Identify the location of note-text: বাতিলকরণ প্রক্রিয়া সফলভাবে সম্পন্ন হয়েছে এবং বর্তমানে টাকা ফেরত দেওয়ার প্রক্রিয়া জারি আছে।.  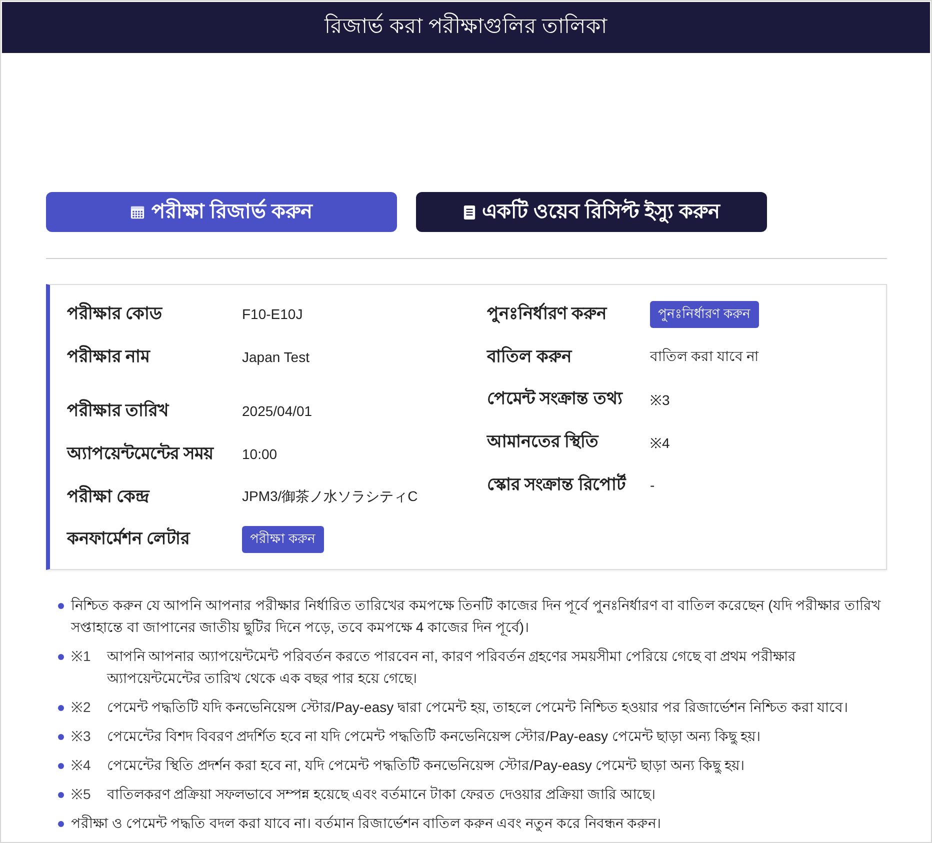
(381, 794).